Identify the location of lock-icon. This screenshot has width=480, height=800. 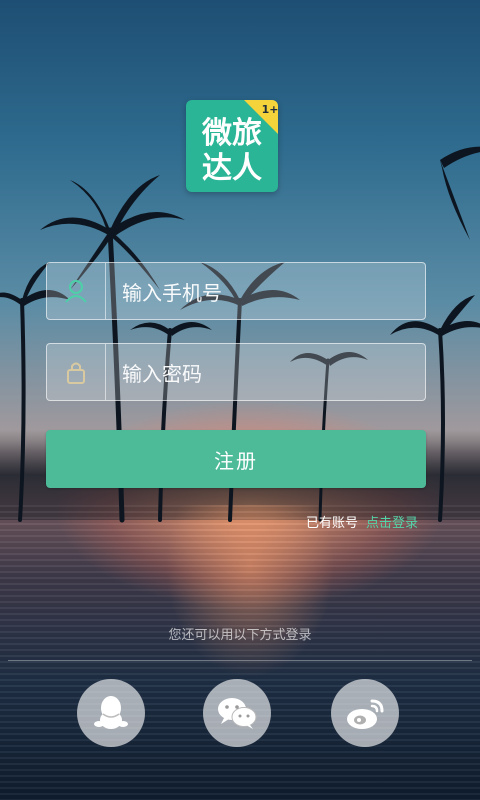
(76, 373).